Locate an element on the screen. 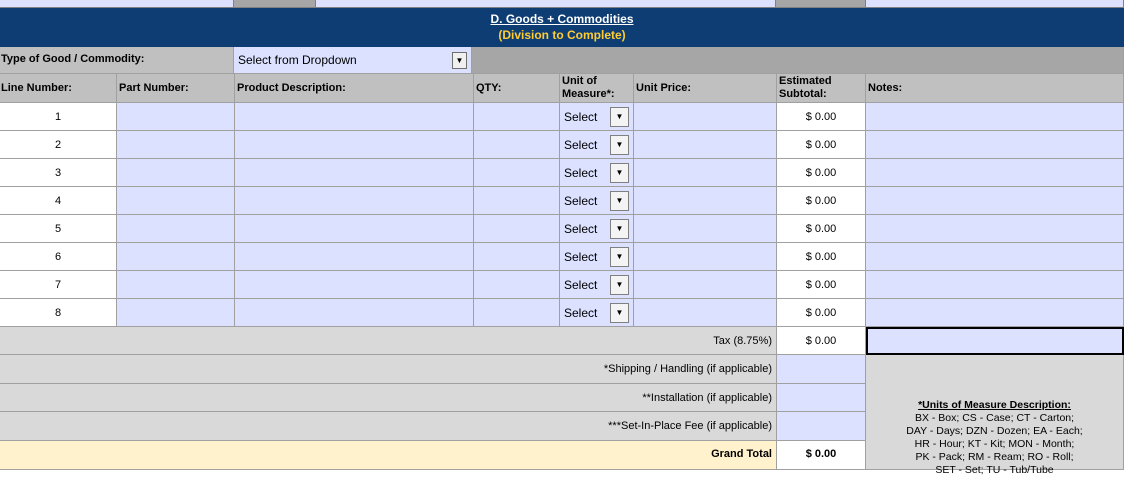  col-header-estimated-subtotal: Estimated Subtotal: is located at coordinates (821, 88).